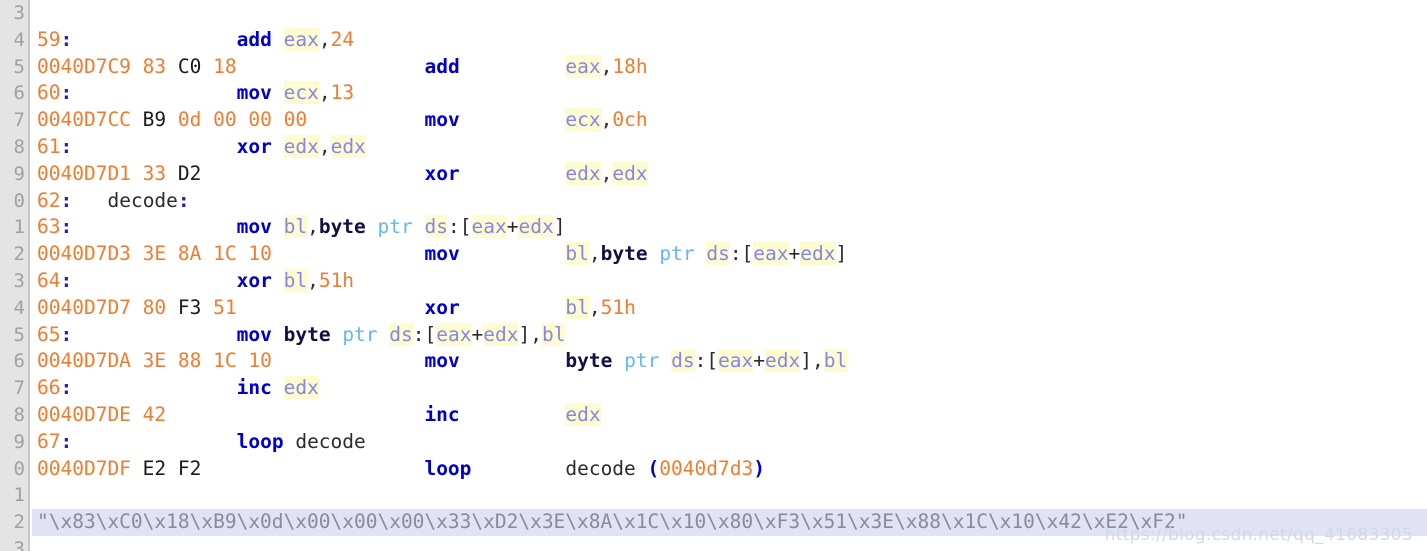 The height and width of the screenshot is (551, 1427). I want to click on code-token: 88, so click(189, 361).